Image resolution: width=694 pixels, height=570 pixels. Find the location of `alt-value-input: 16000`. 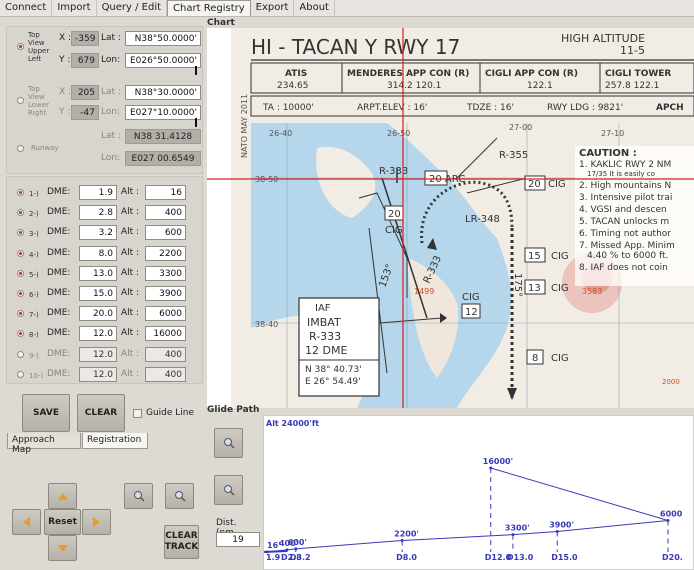

alt-value-input: 16000 is located at coordinates (165, 334).